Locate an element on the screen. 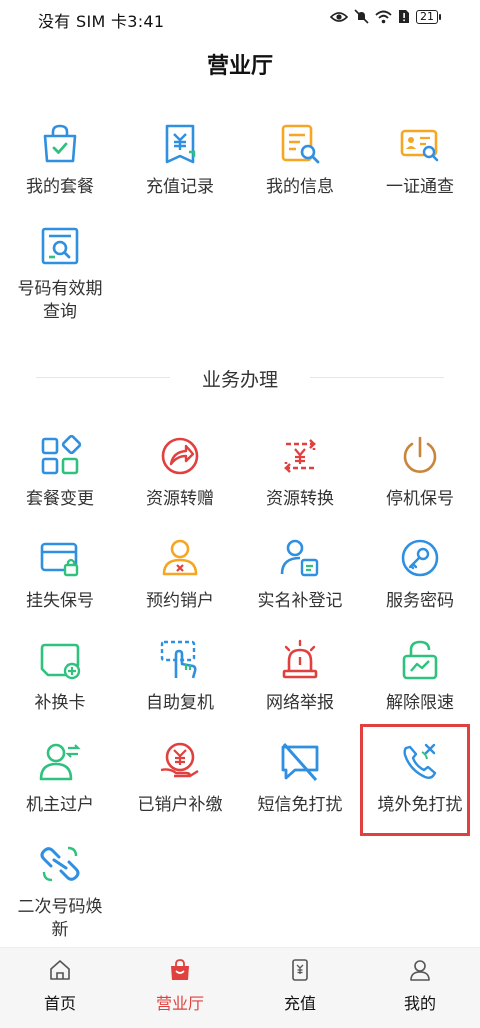  key-icon is located at coordinates (420, 558).